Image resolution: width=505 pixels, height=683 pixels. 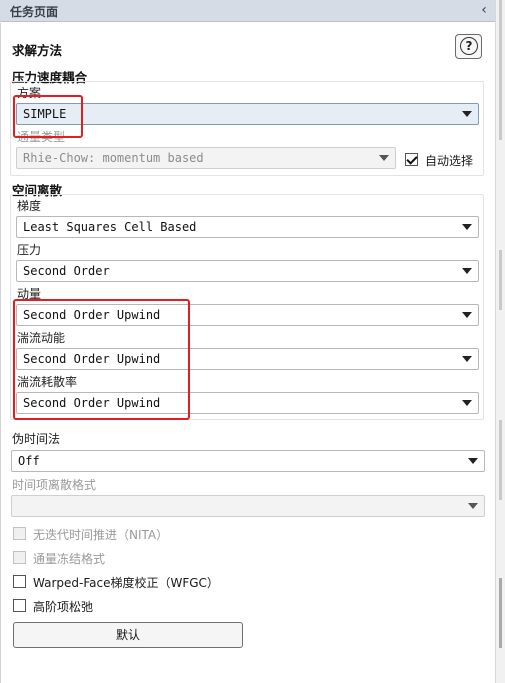 I want to click on momentum-label: 动量, so click(x=29, y=294).